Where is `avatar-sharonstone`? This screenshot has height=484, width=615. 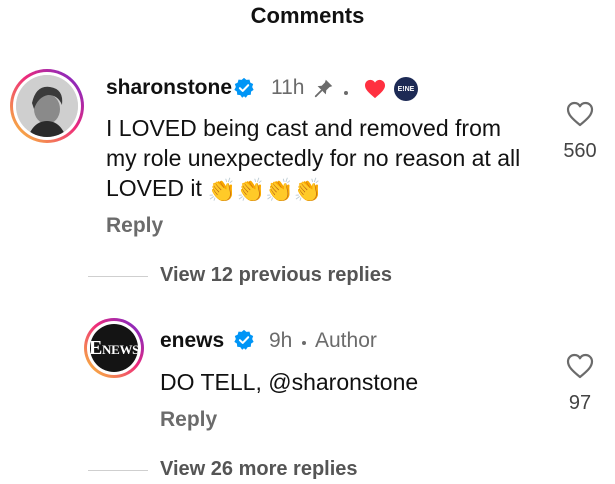 avatar-sharonstone is located at coordinates (47, 106).